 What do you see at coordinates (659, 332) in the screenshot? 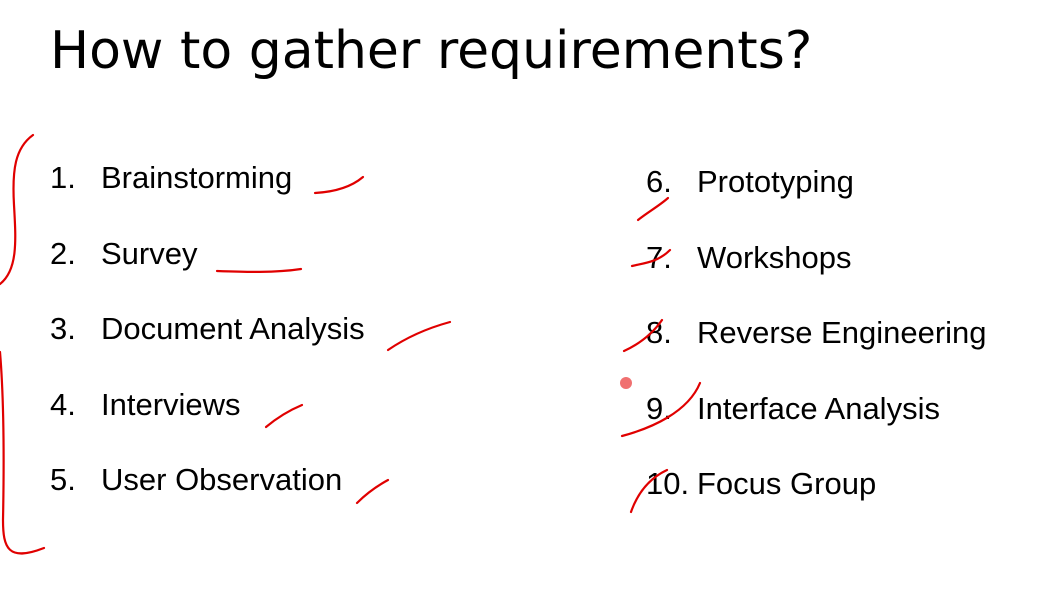
I see `list-item-number: 8.` at bounding box center [659, 332].